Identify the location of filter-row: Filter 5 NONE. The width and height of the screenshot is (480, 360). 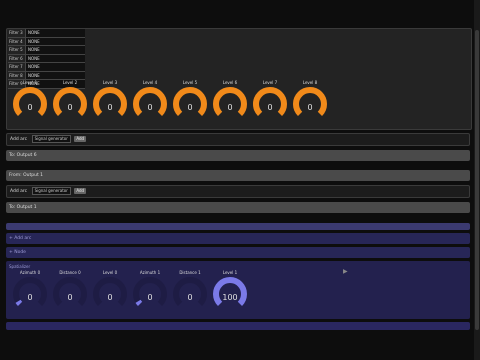
(46, 50).